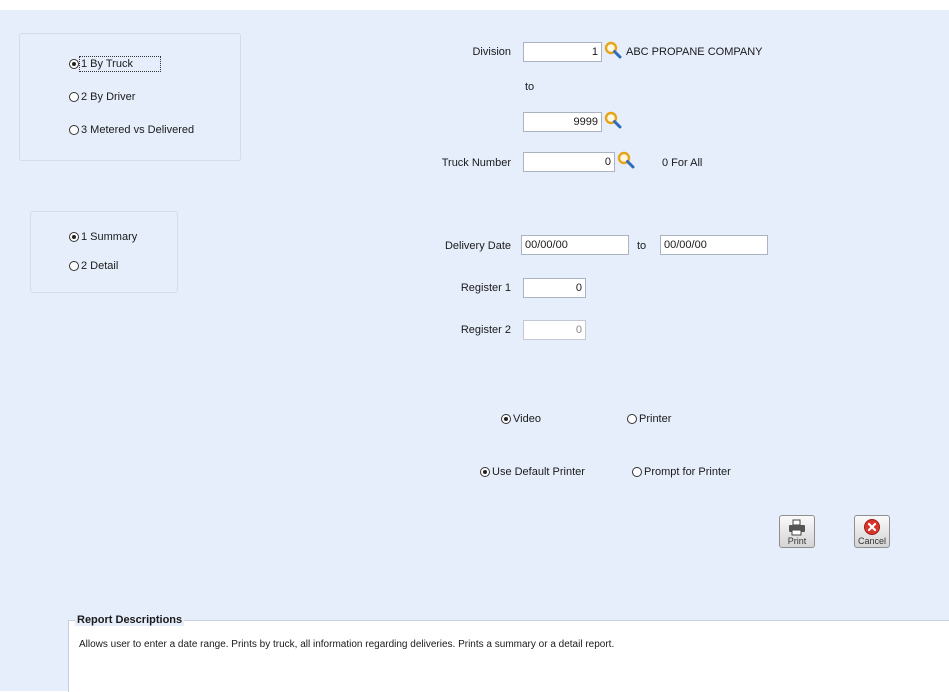 The width and height of the screenshot is (949, 692). I want to click on report-detail-group, so click(104, 252).